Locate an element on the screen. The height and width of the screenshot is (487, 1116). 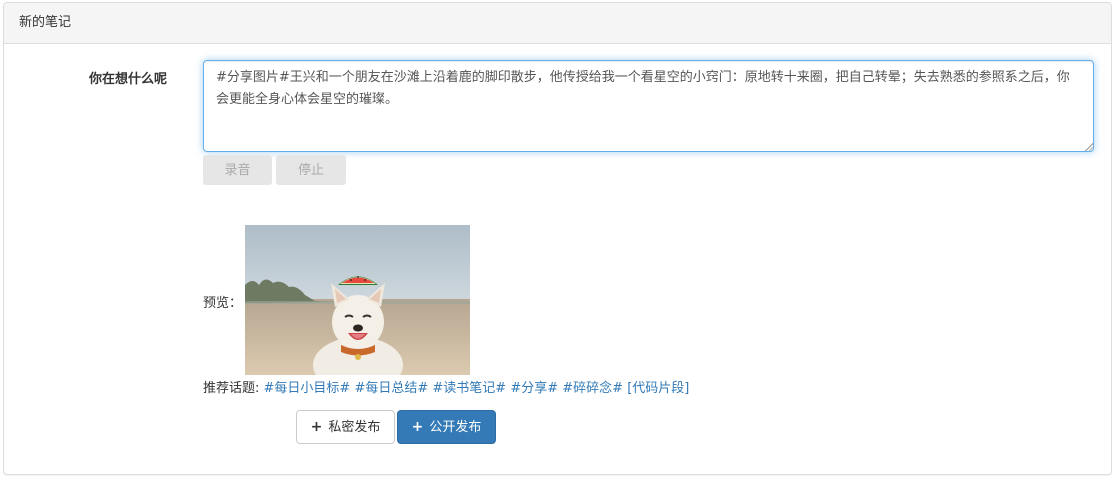
topic-link-share: #分享# is located at coordinates (534, 388).